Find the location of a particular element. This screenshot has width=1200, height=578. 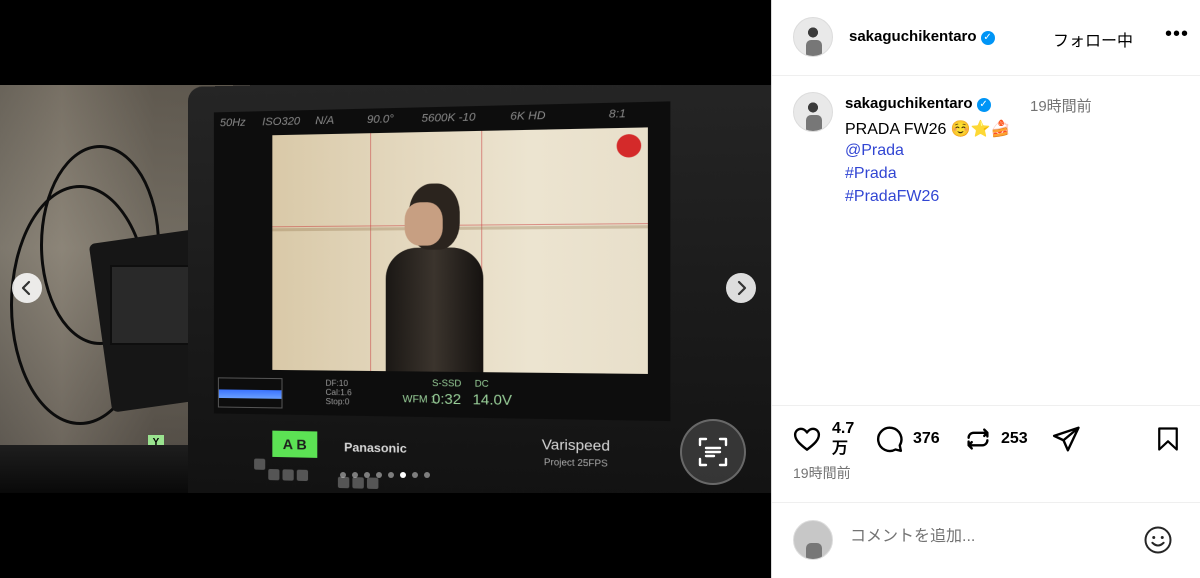

repost-count: 253 is located at coordinates (1014, 439).